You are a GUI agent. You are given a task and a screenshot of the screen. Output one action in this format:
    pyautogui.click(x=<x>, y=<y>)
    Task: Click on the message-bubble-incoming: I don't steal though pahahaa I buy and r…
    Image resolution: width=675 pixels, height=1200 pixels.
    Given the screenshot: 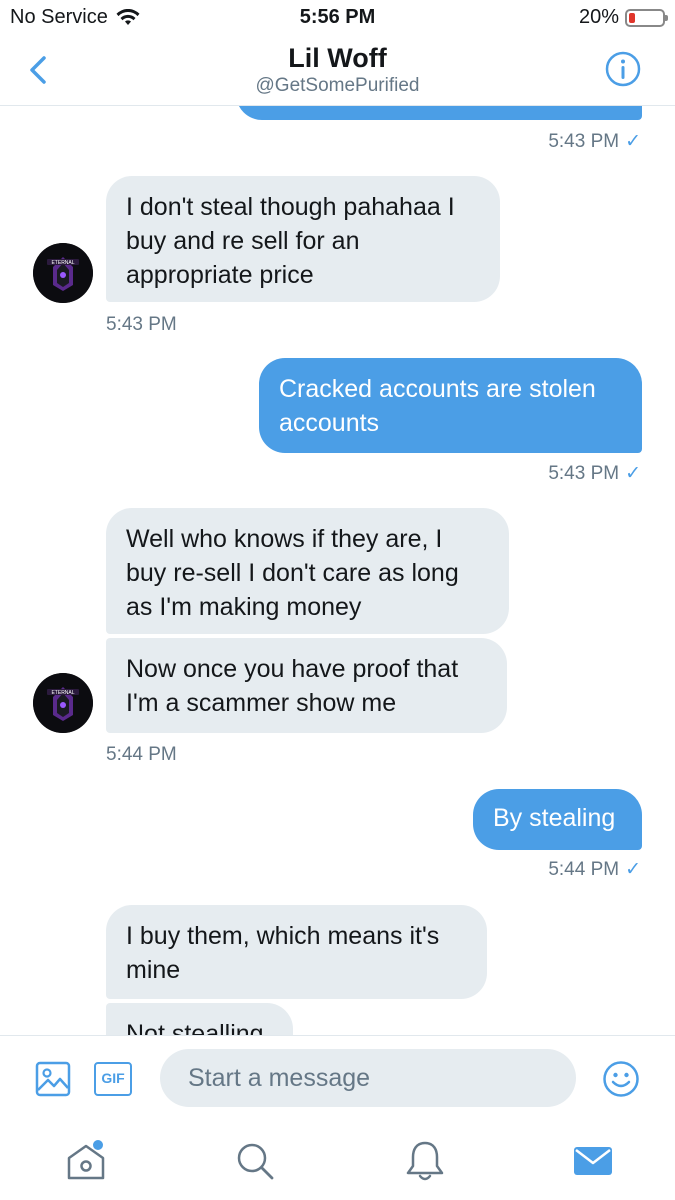 What is the action you would take?
    pyautogui.click(x=303, y=239)
    